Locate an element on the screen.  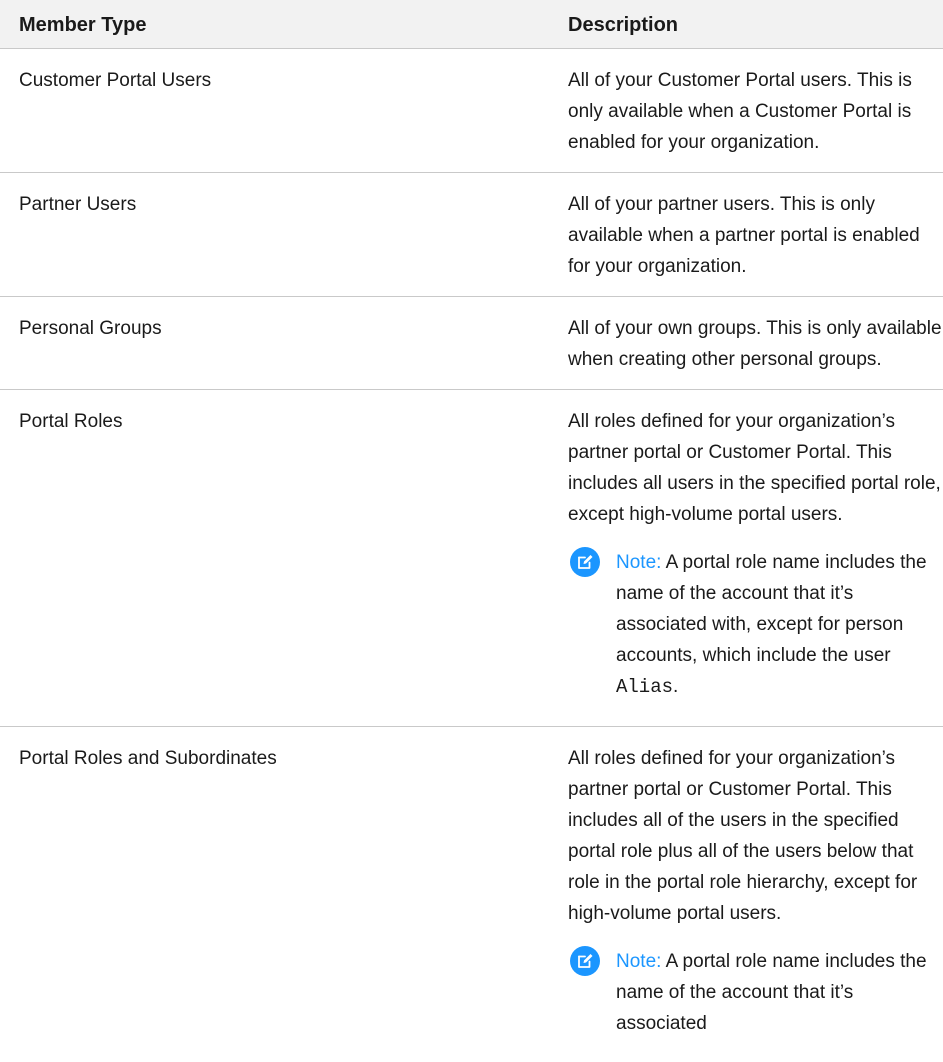
note-text-end: . is located at coordinates (675, 686).